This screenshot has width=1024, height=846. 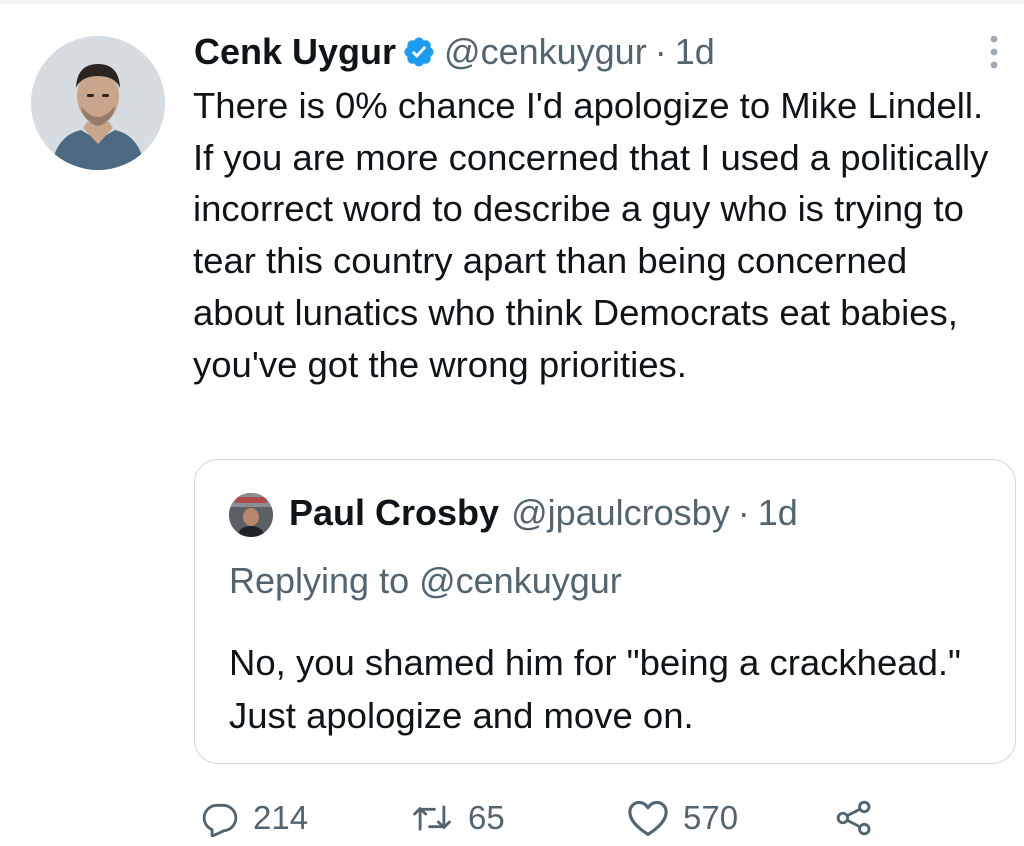 I want to click on quoted-author-handle: @jpaulcrosby, so click(x=620, y=512).